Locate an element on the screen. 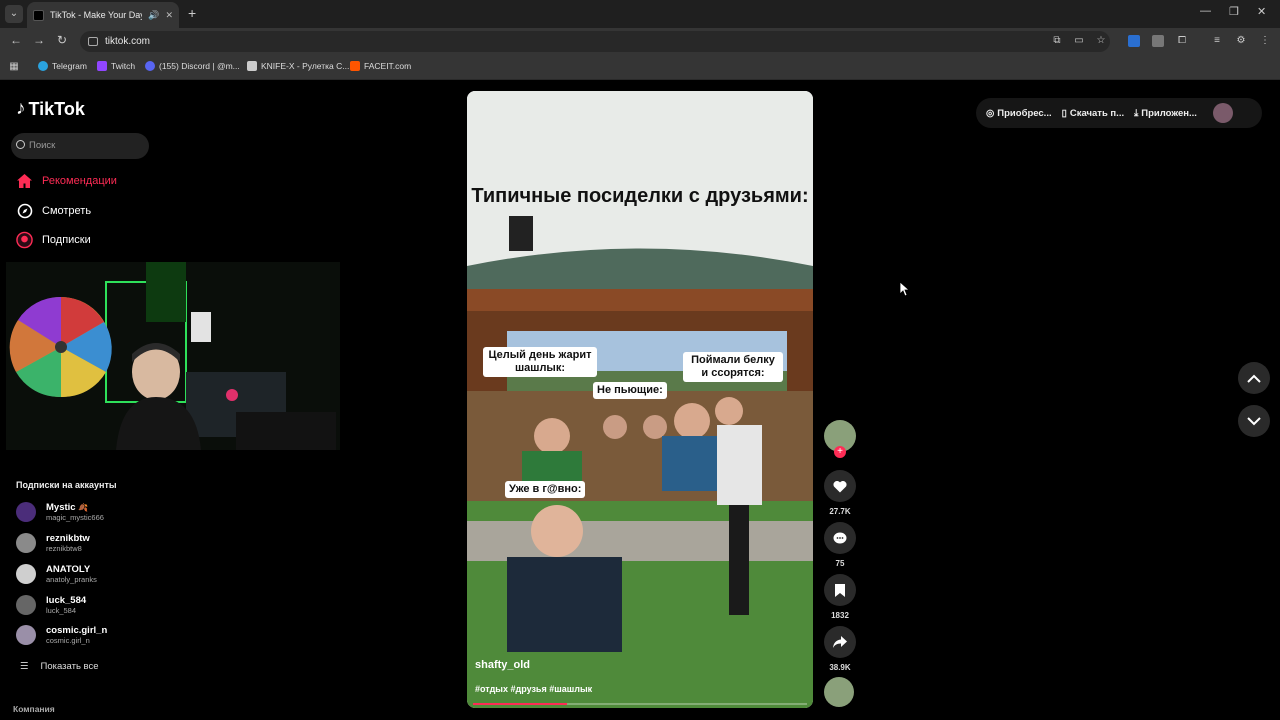 The image size is (1280, 720). browser-tab: TikTok - Make Your Day 🔊 ✕ is located at coordinates (103, 15).